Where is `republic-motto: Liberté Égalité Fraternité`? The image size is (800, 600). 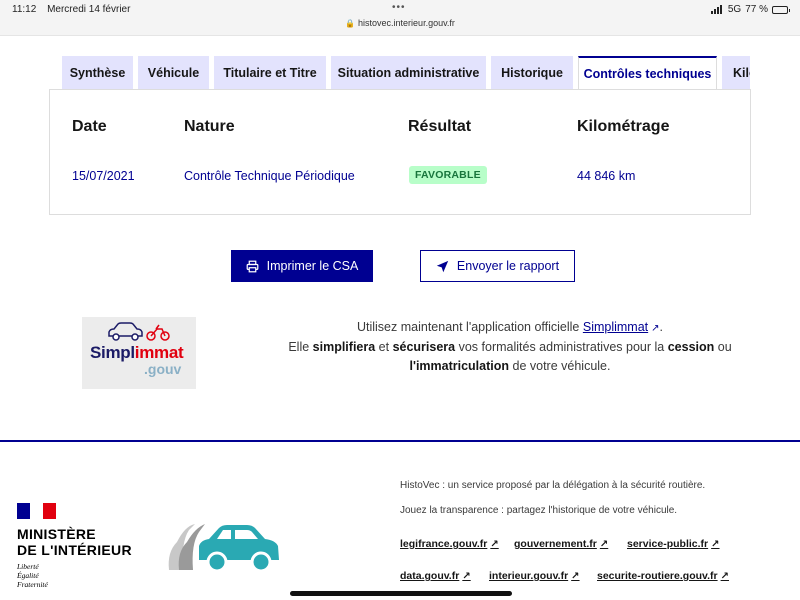 republic-motto: Liberté Égalité Fraternité is located at coordinates (32, 575).